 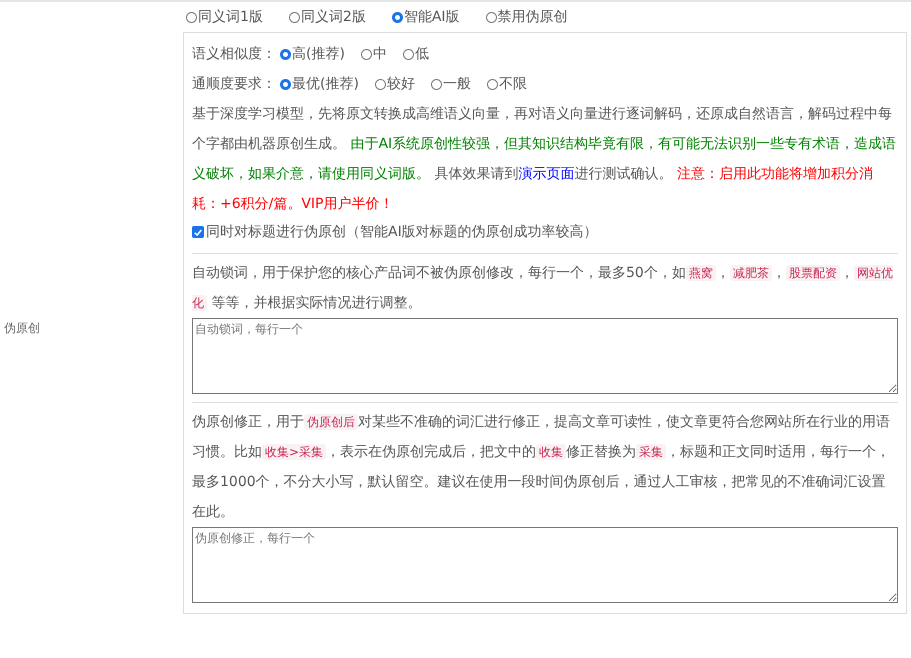 What do you see at coordinates (224, 17) in the screenshot?
I see `mode-radio: 同义词1版` at bounding box center [224, 17].